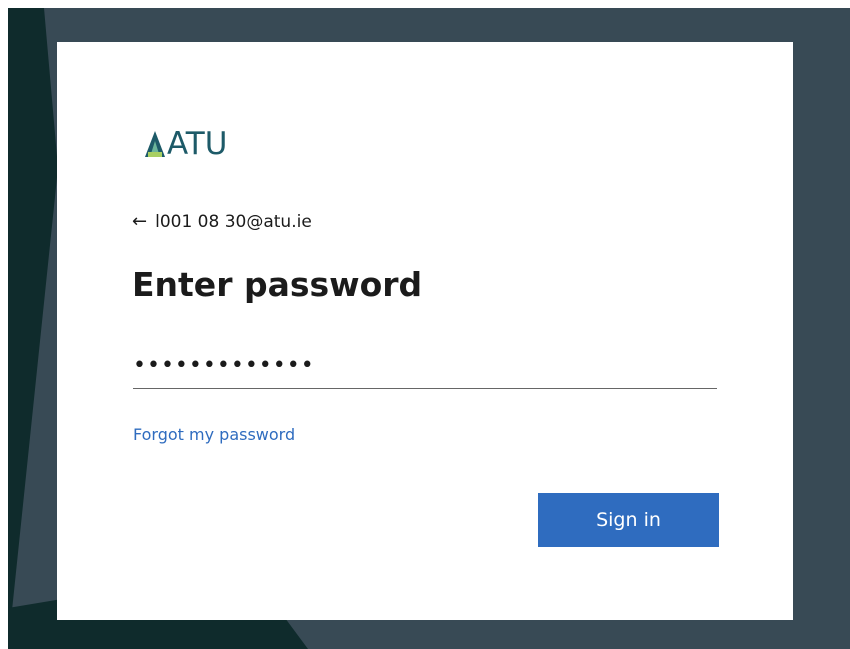  Describe the element at coordinates (277, 284) in the screenshot. I see `page-title: Enter password` at that location.